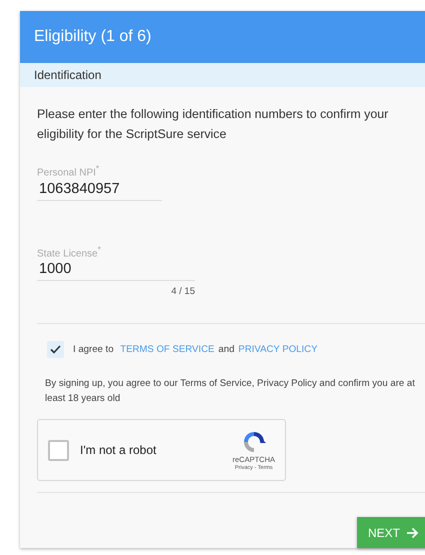 The image size is (425, 555). I want to click on check-icon, so click(55, 349).